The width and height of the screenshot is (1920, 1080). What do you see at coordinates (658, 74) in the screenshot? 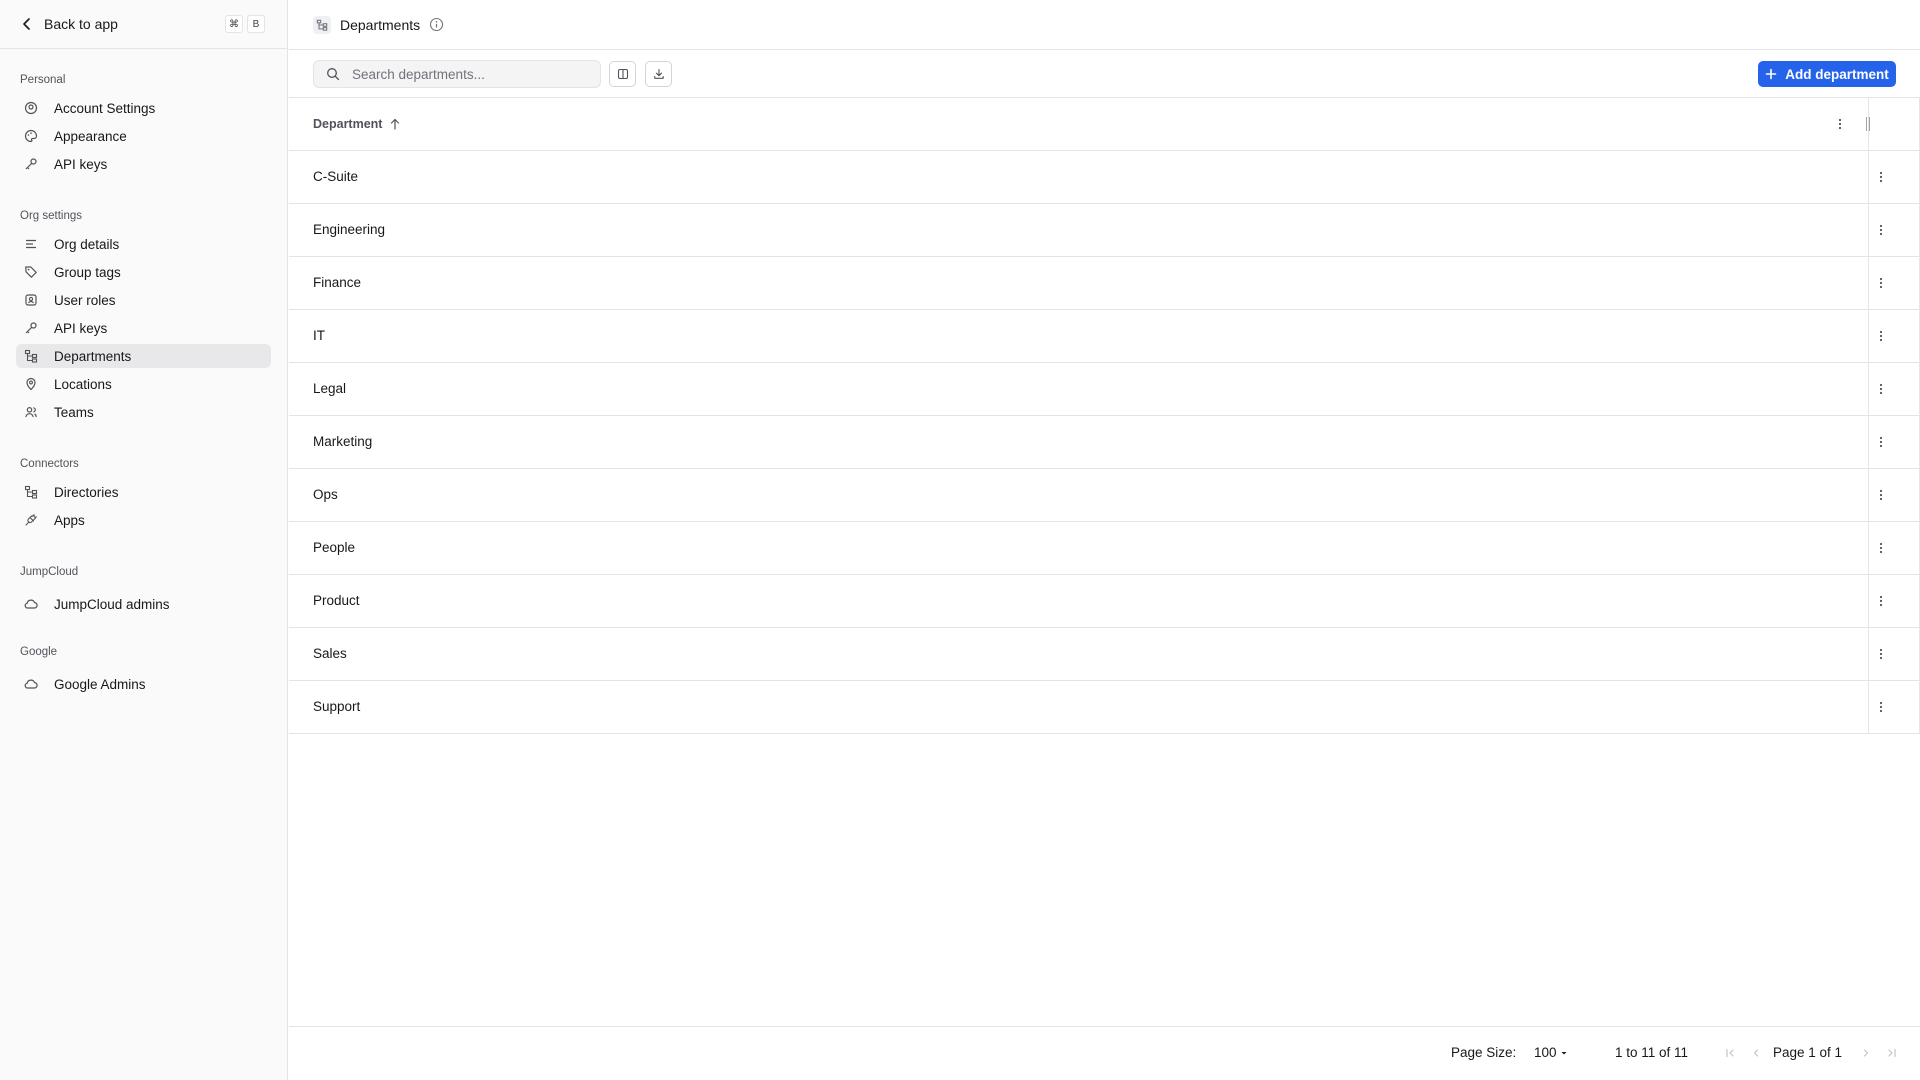
I see `export-button` at bounding box center [658, 74].